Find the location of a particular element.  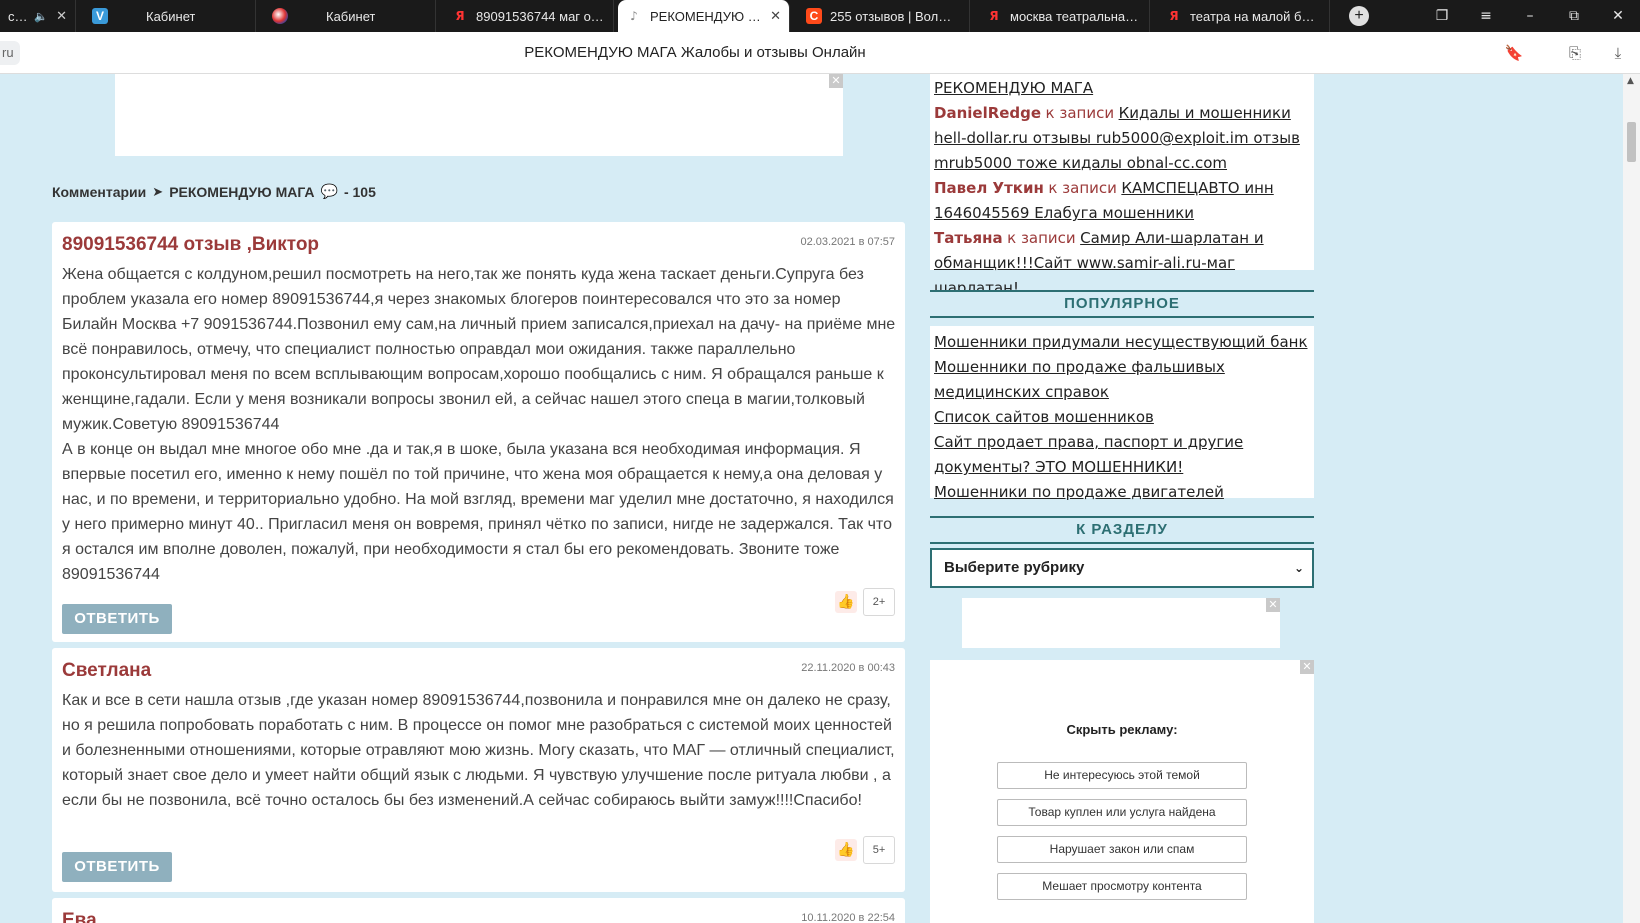

collections-icon: ⎘ is located at coordinates (1575, 53).